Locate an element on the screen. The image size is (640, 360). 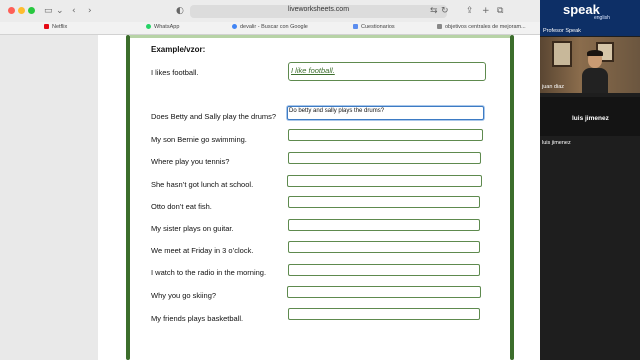
question-sentence: She hasn’t got lunch at school. is located at coordinates (202, 184).